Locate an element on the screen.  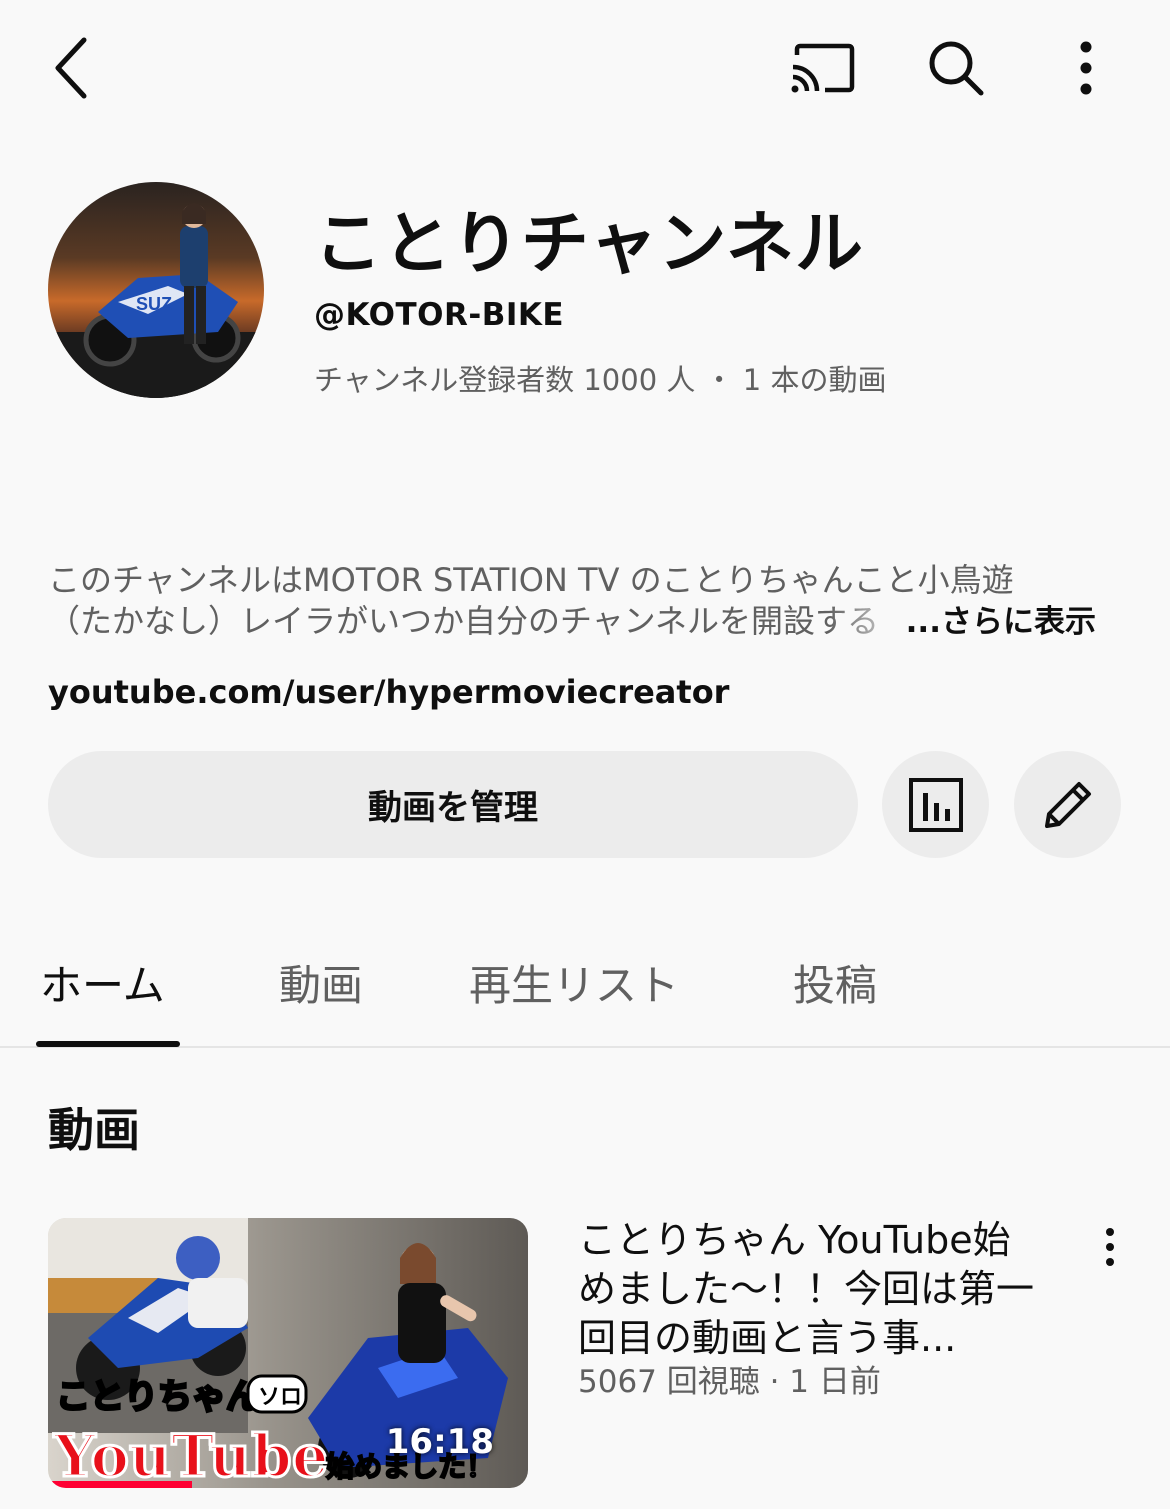
pencil-edit-icon is located at coordinates (1067, 804).